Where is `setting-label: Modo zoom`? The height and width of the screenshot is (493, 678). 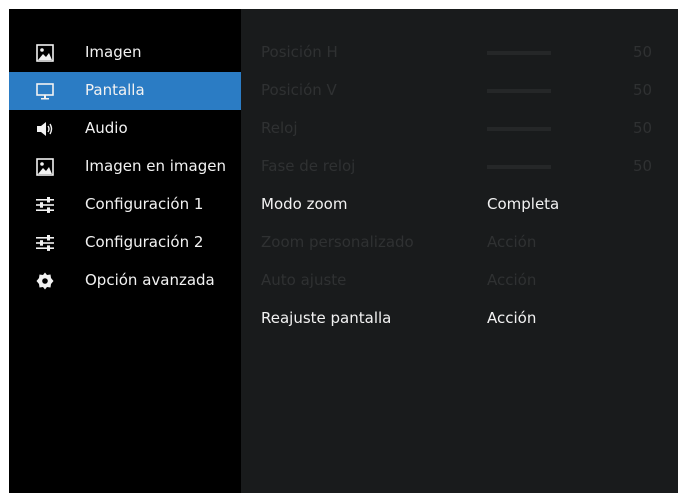 setting-label: Modo zoom is located at coordinates (304, 204).